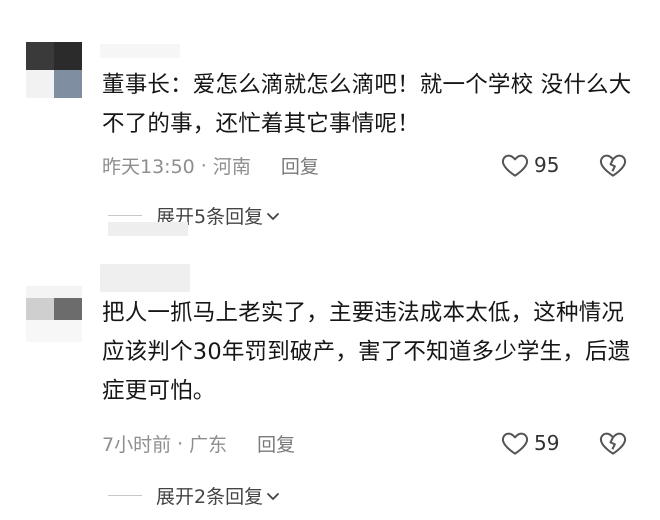 This screenshot has width=660, height=520. What do you see at coordinates (208, 445) in the screenshot?
I see `comment-location: 广东` at bounding box center [208, 445].